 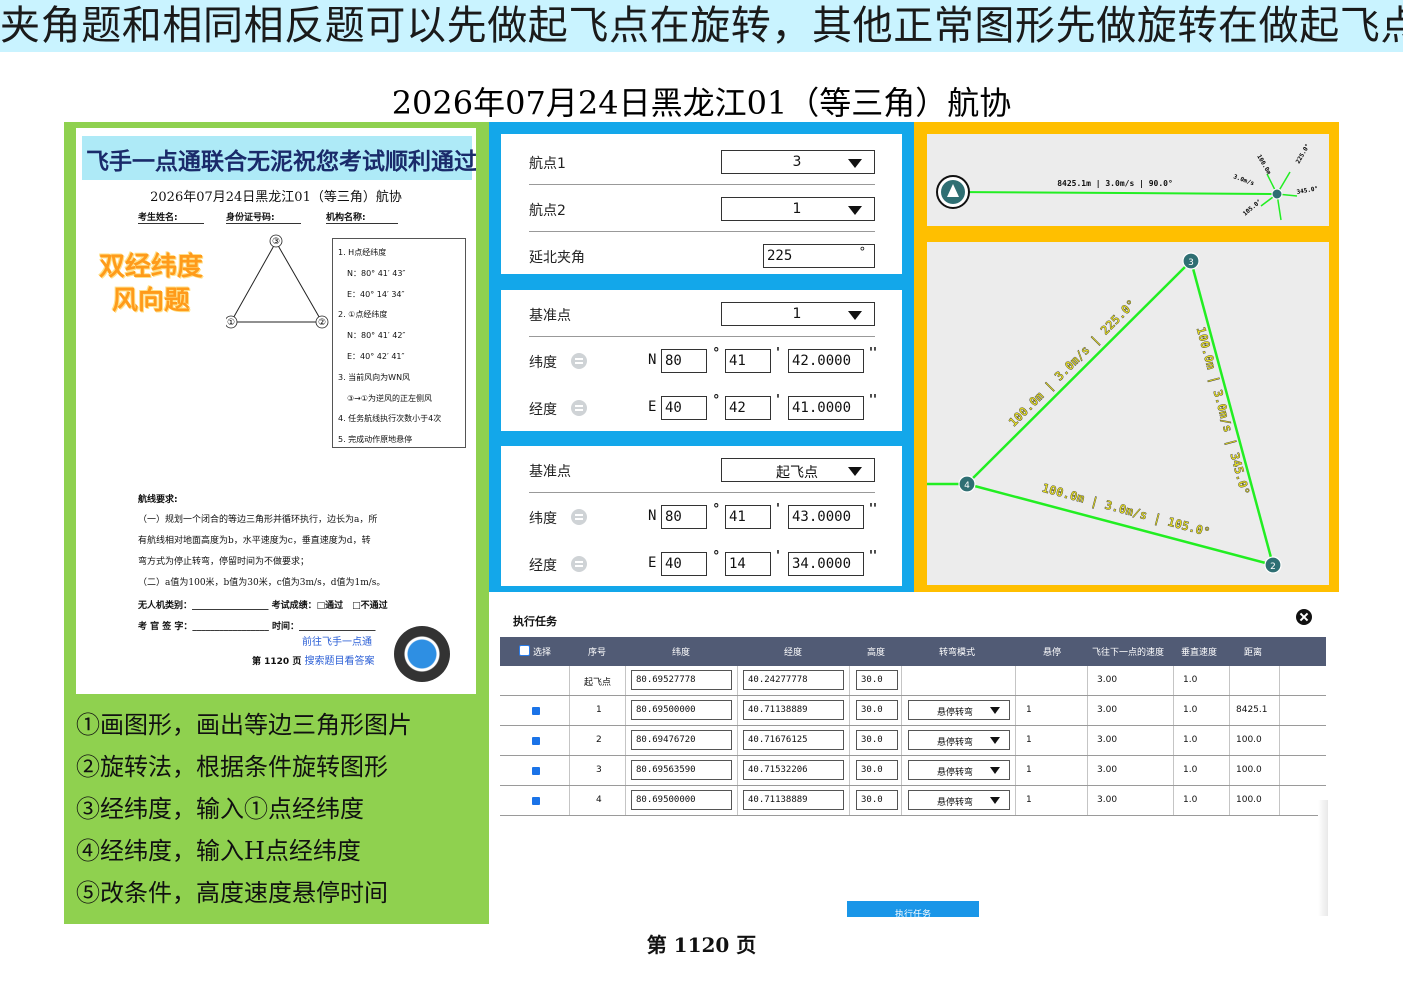 What do you see at coordinates (1252, 207) in the screenshot?
I see `cluster-label: 105.0°` at bounding box center [1252, 207].